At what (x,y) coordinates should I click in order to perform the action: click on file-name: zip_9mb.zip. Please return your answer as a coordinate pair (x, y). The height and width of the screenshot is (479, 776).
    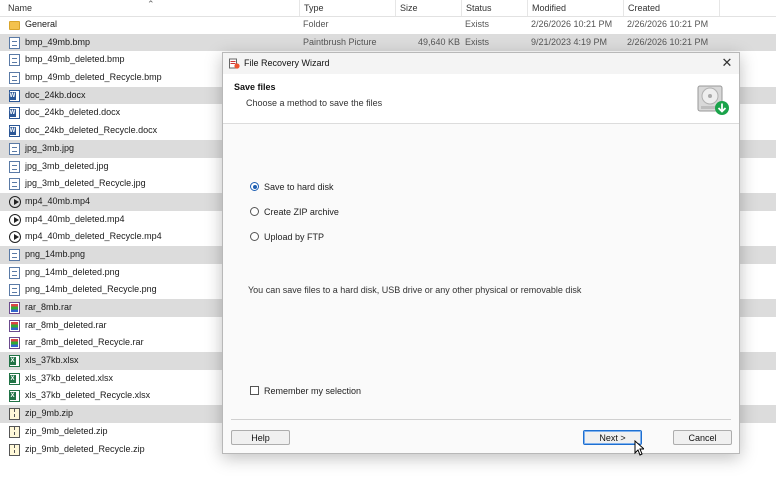
    Looking at the image, I should click on (49, 413).